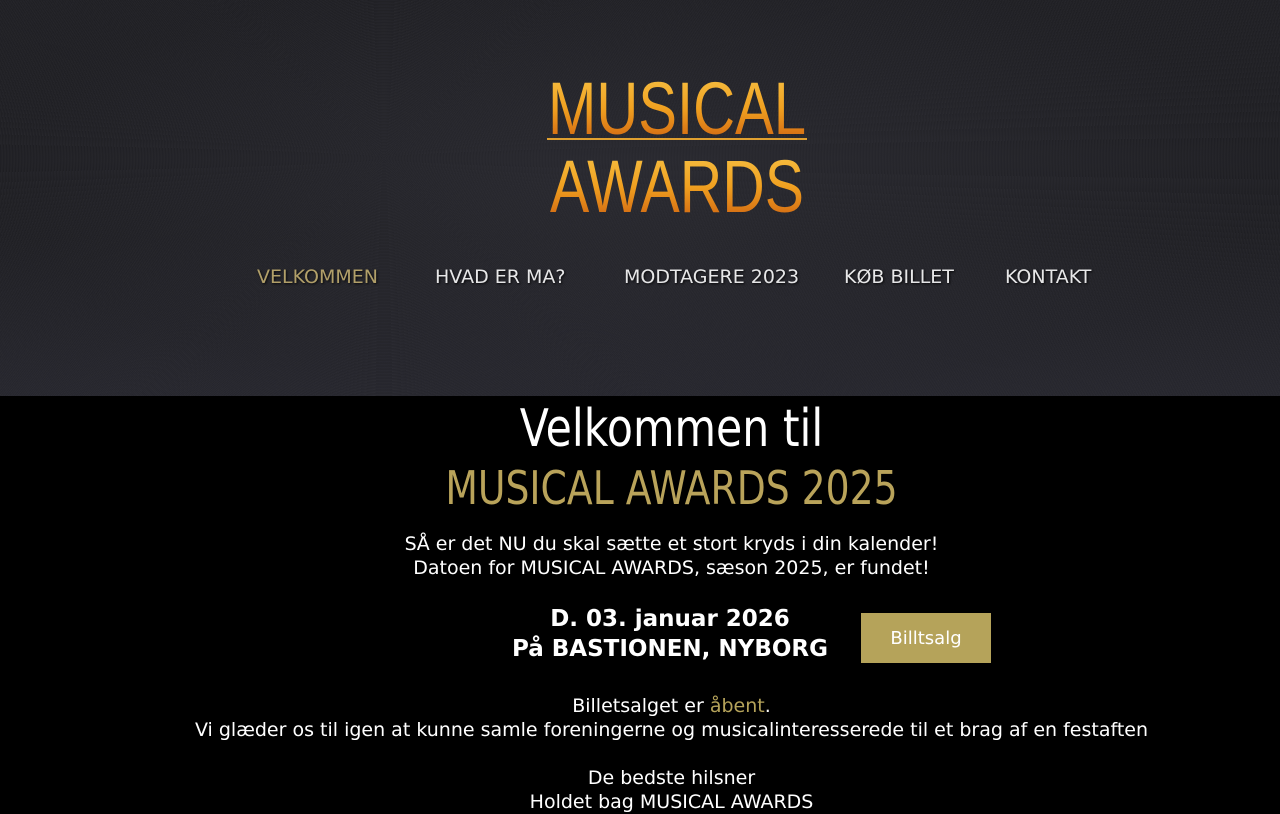  Describe the element at coordinates (670, 634) in the screenshot. I see `event-details: D. 03. januar 2026 På BASTIONEN, NYBORG` at that location.